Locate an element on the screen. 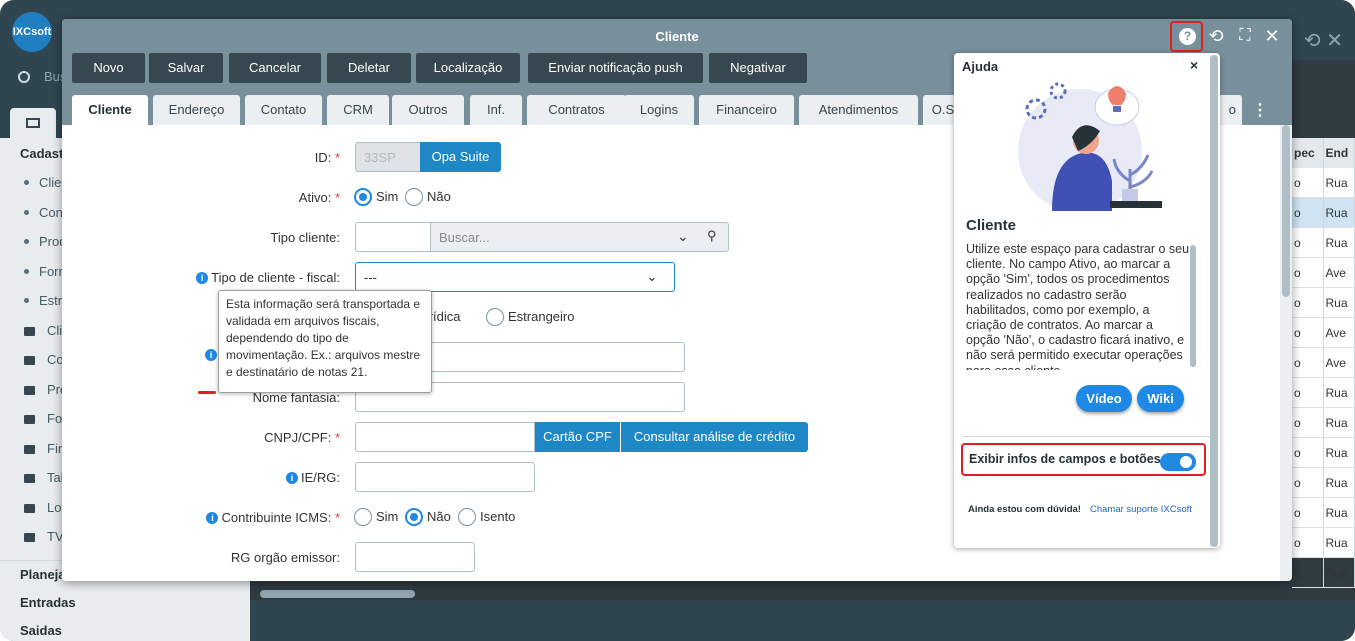 This screenshot has width=1355, height=641. sidebar-tab-list is located at coordinates (33, 123).